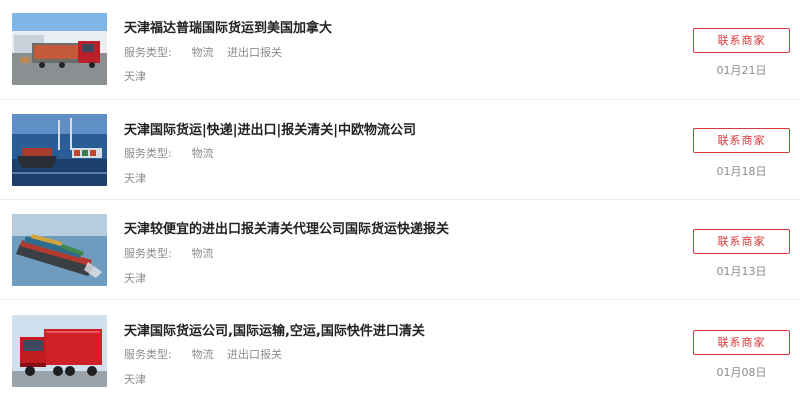  What do you see at coordinates (270, 128) in the screenshot?
I see `listing-title: 天津国际货运|快递|进出口|报关清关|中欧物流公司` at bounding box center [270, 128].